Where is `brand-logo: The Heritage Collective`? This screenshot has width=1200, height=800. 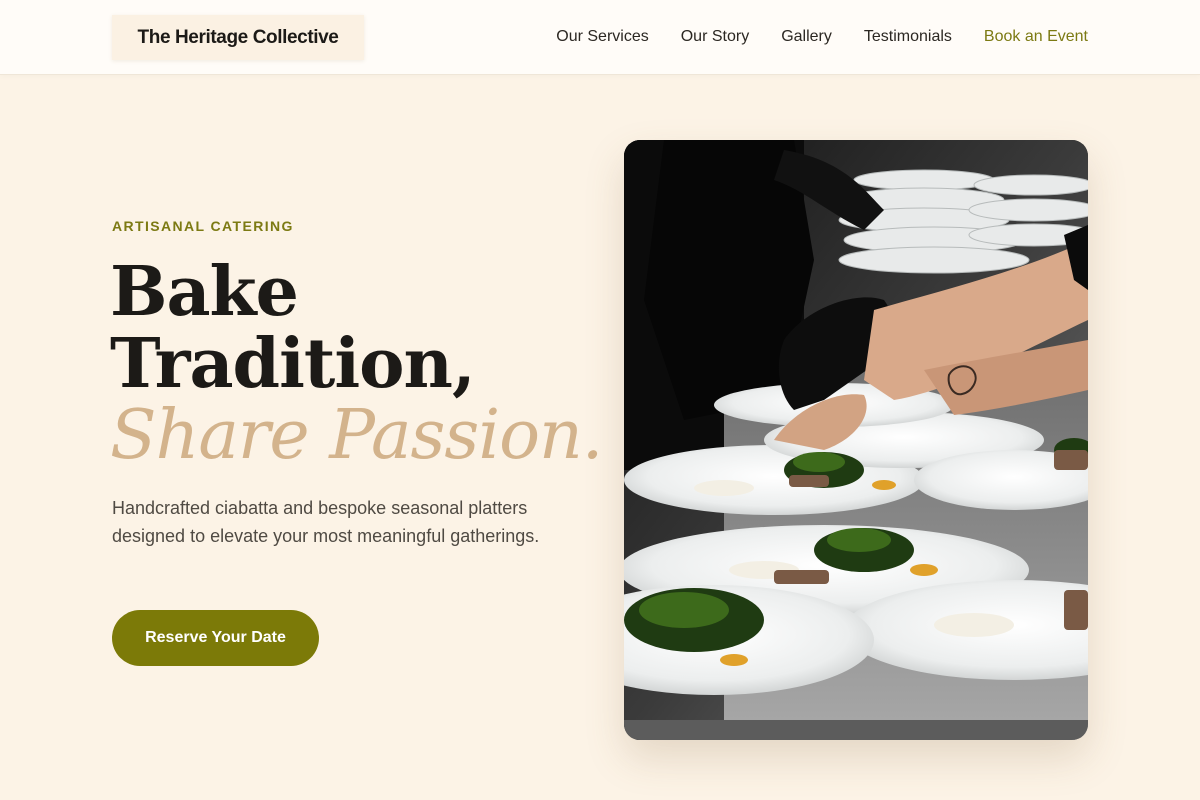 brand-logo: The Heritage Collective is located at coordinates (238, 37).